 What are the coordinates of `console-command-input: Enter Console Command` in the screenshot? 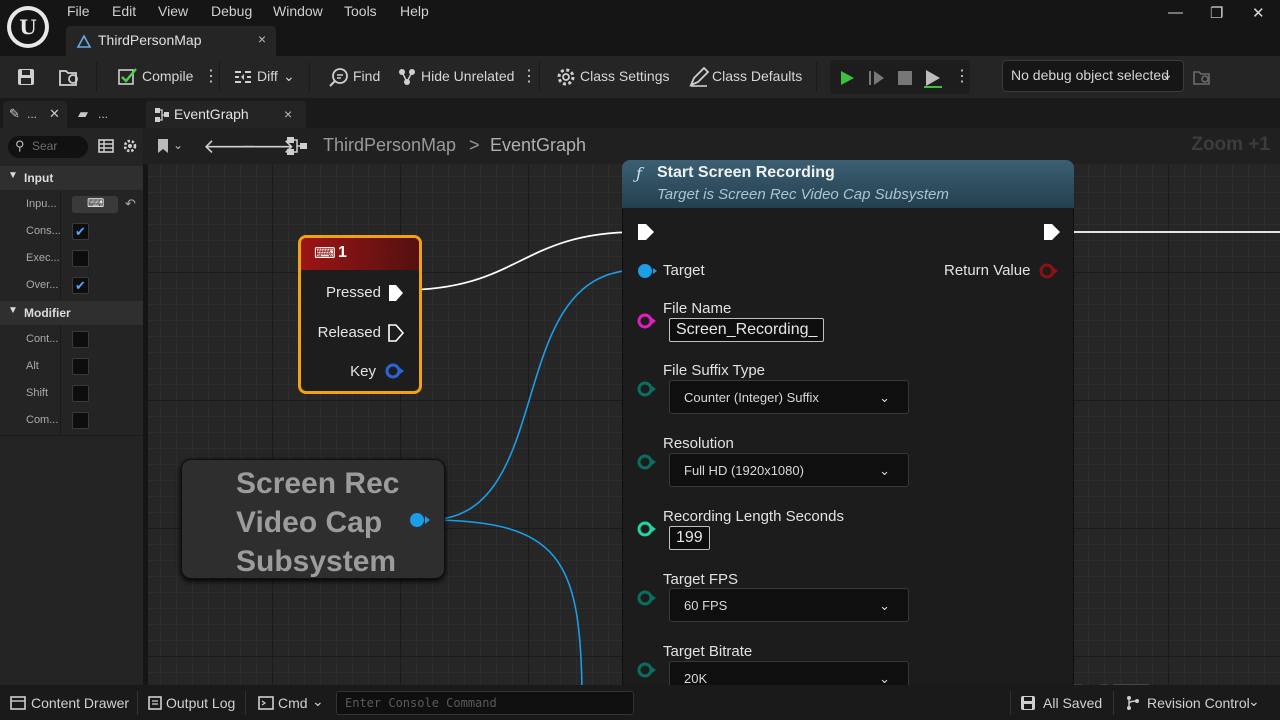 It's located at (485, 703).